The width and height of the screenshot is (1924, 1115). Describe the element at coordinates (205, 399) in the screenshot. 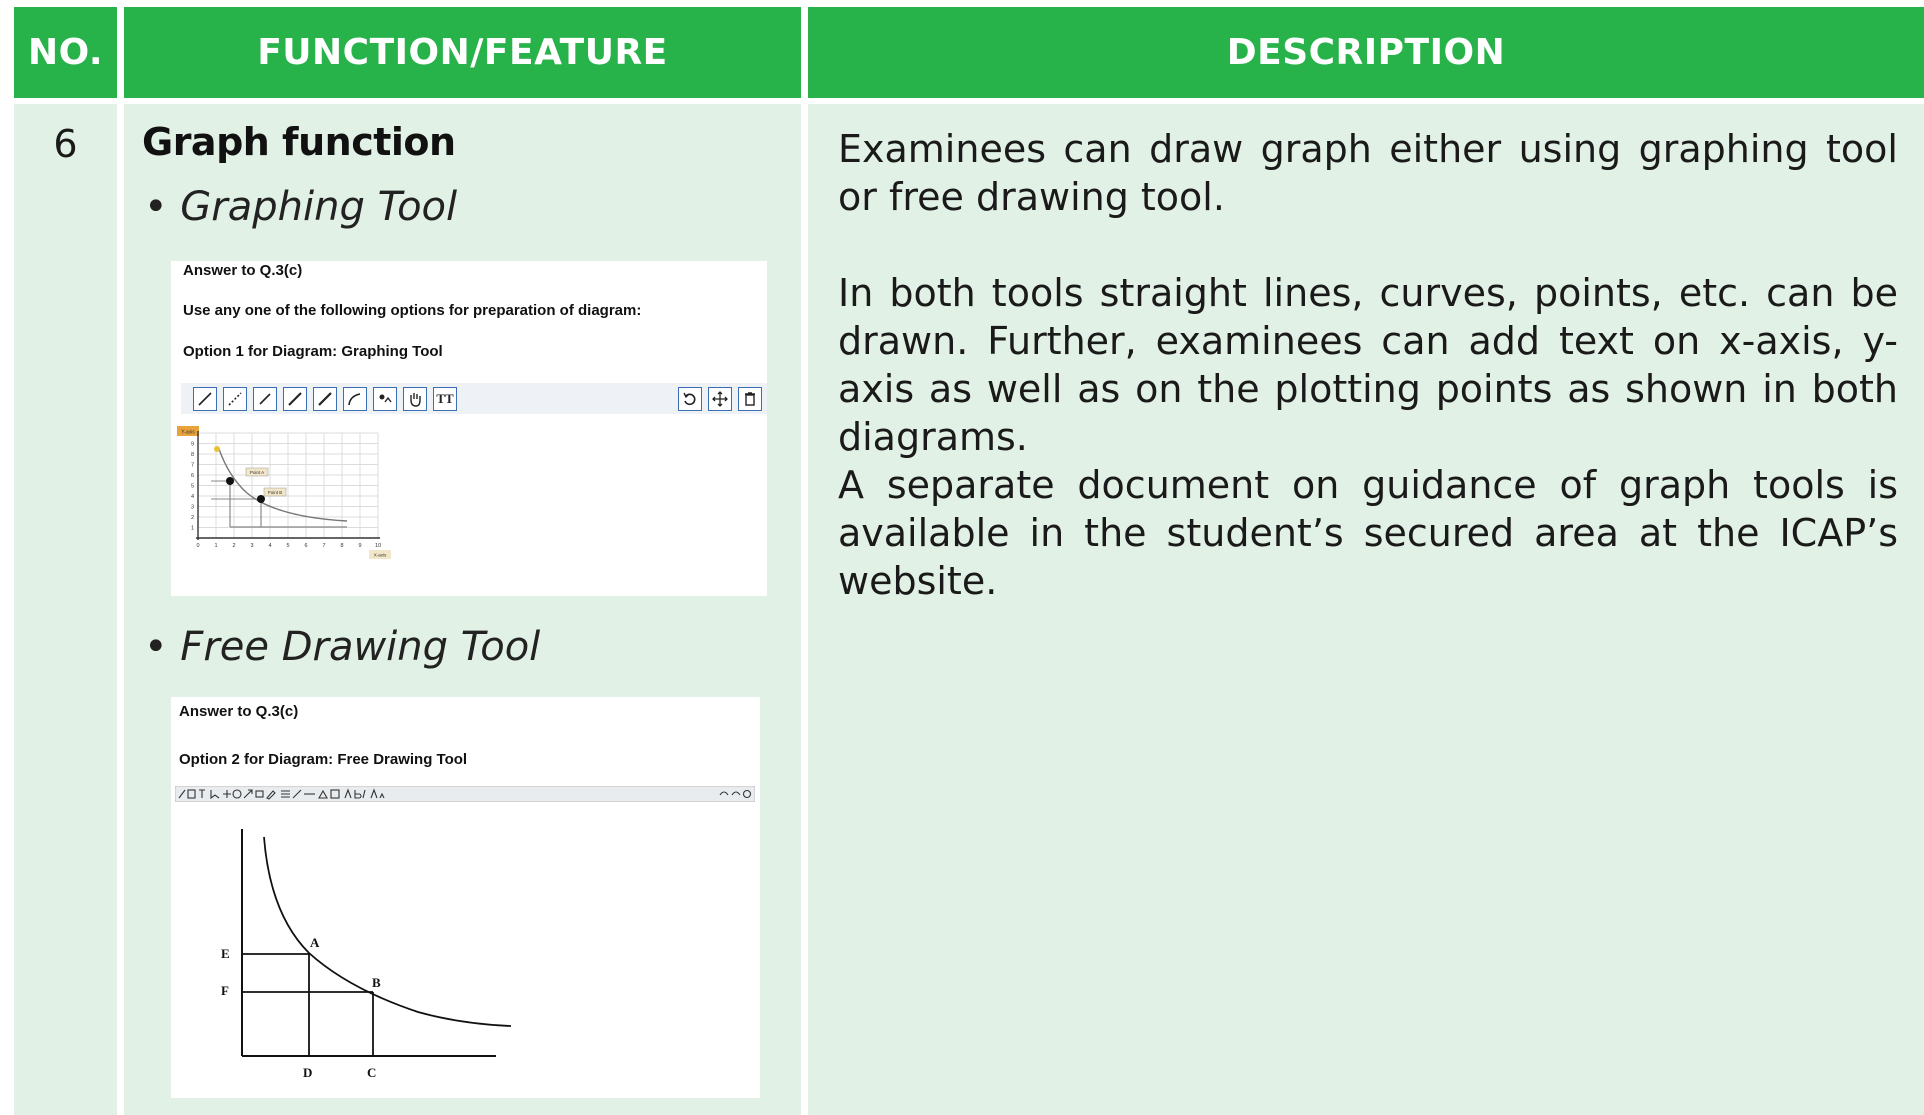

I see `line-tool-icon` at that location.